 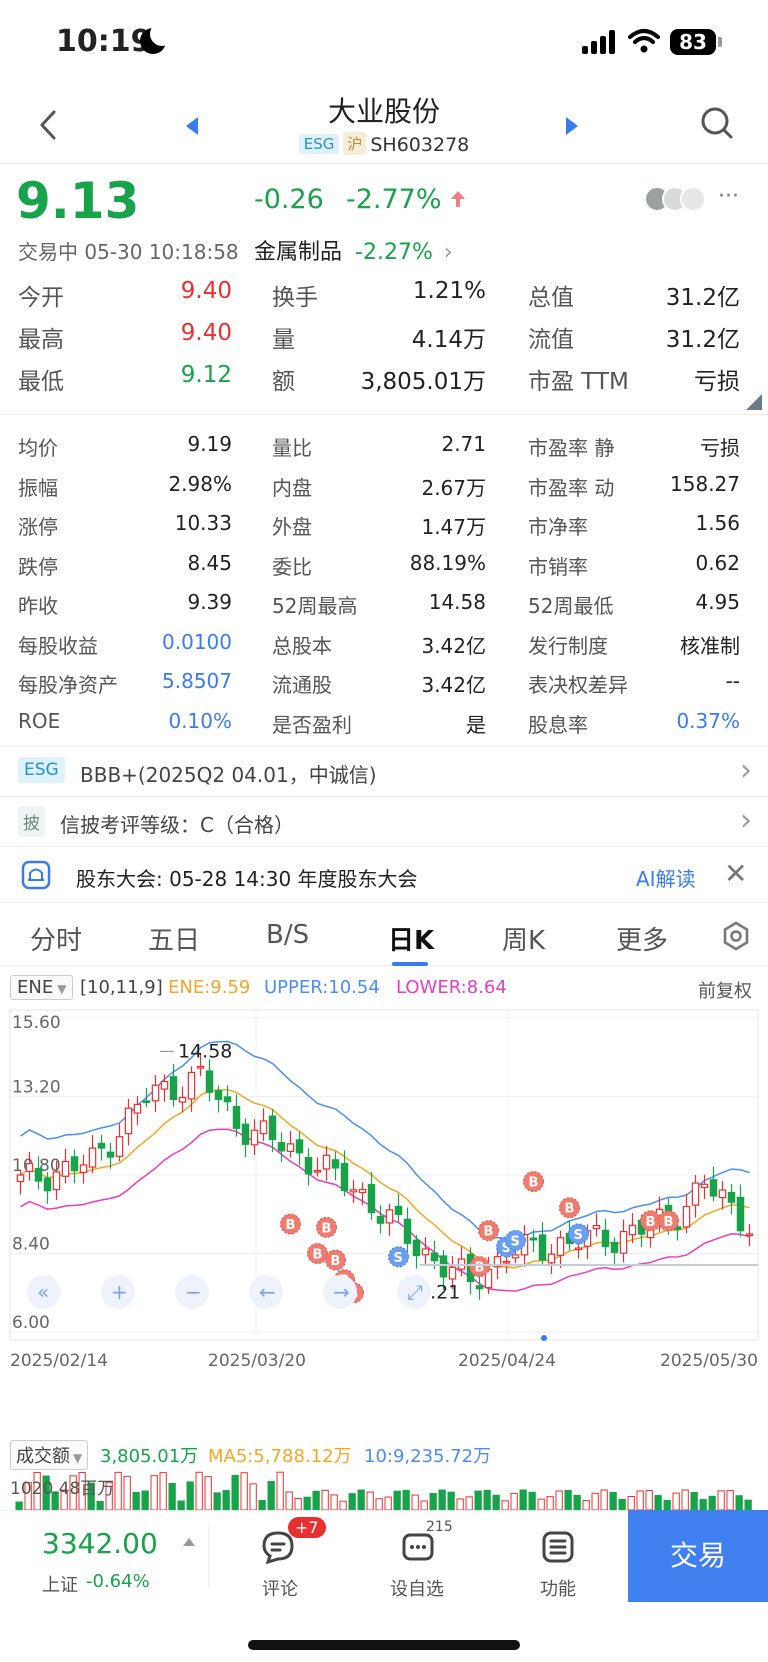 What do you see at coordinates (315, 606) in the screenshot?
I see `stat-label: 52周最高` at bounding box center [315, 606].